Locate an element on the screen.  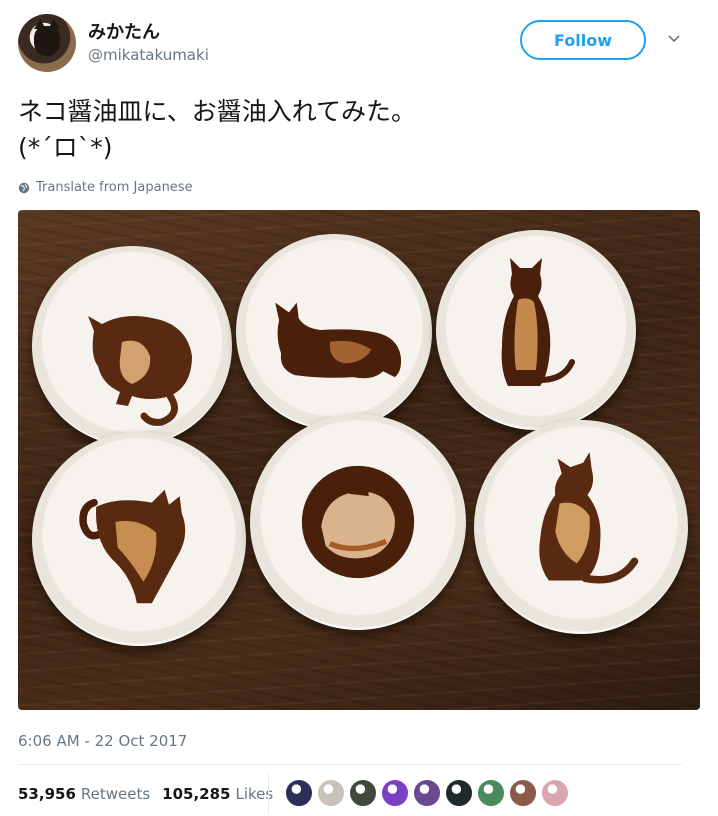
soy-dish-cat-looking-back is located at coordinates (581, 527).